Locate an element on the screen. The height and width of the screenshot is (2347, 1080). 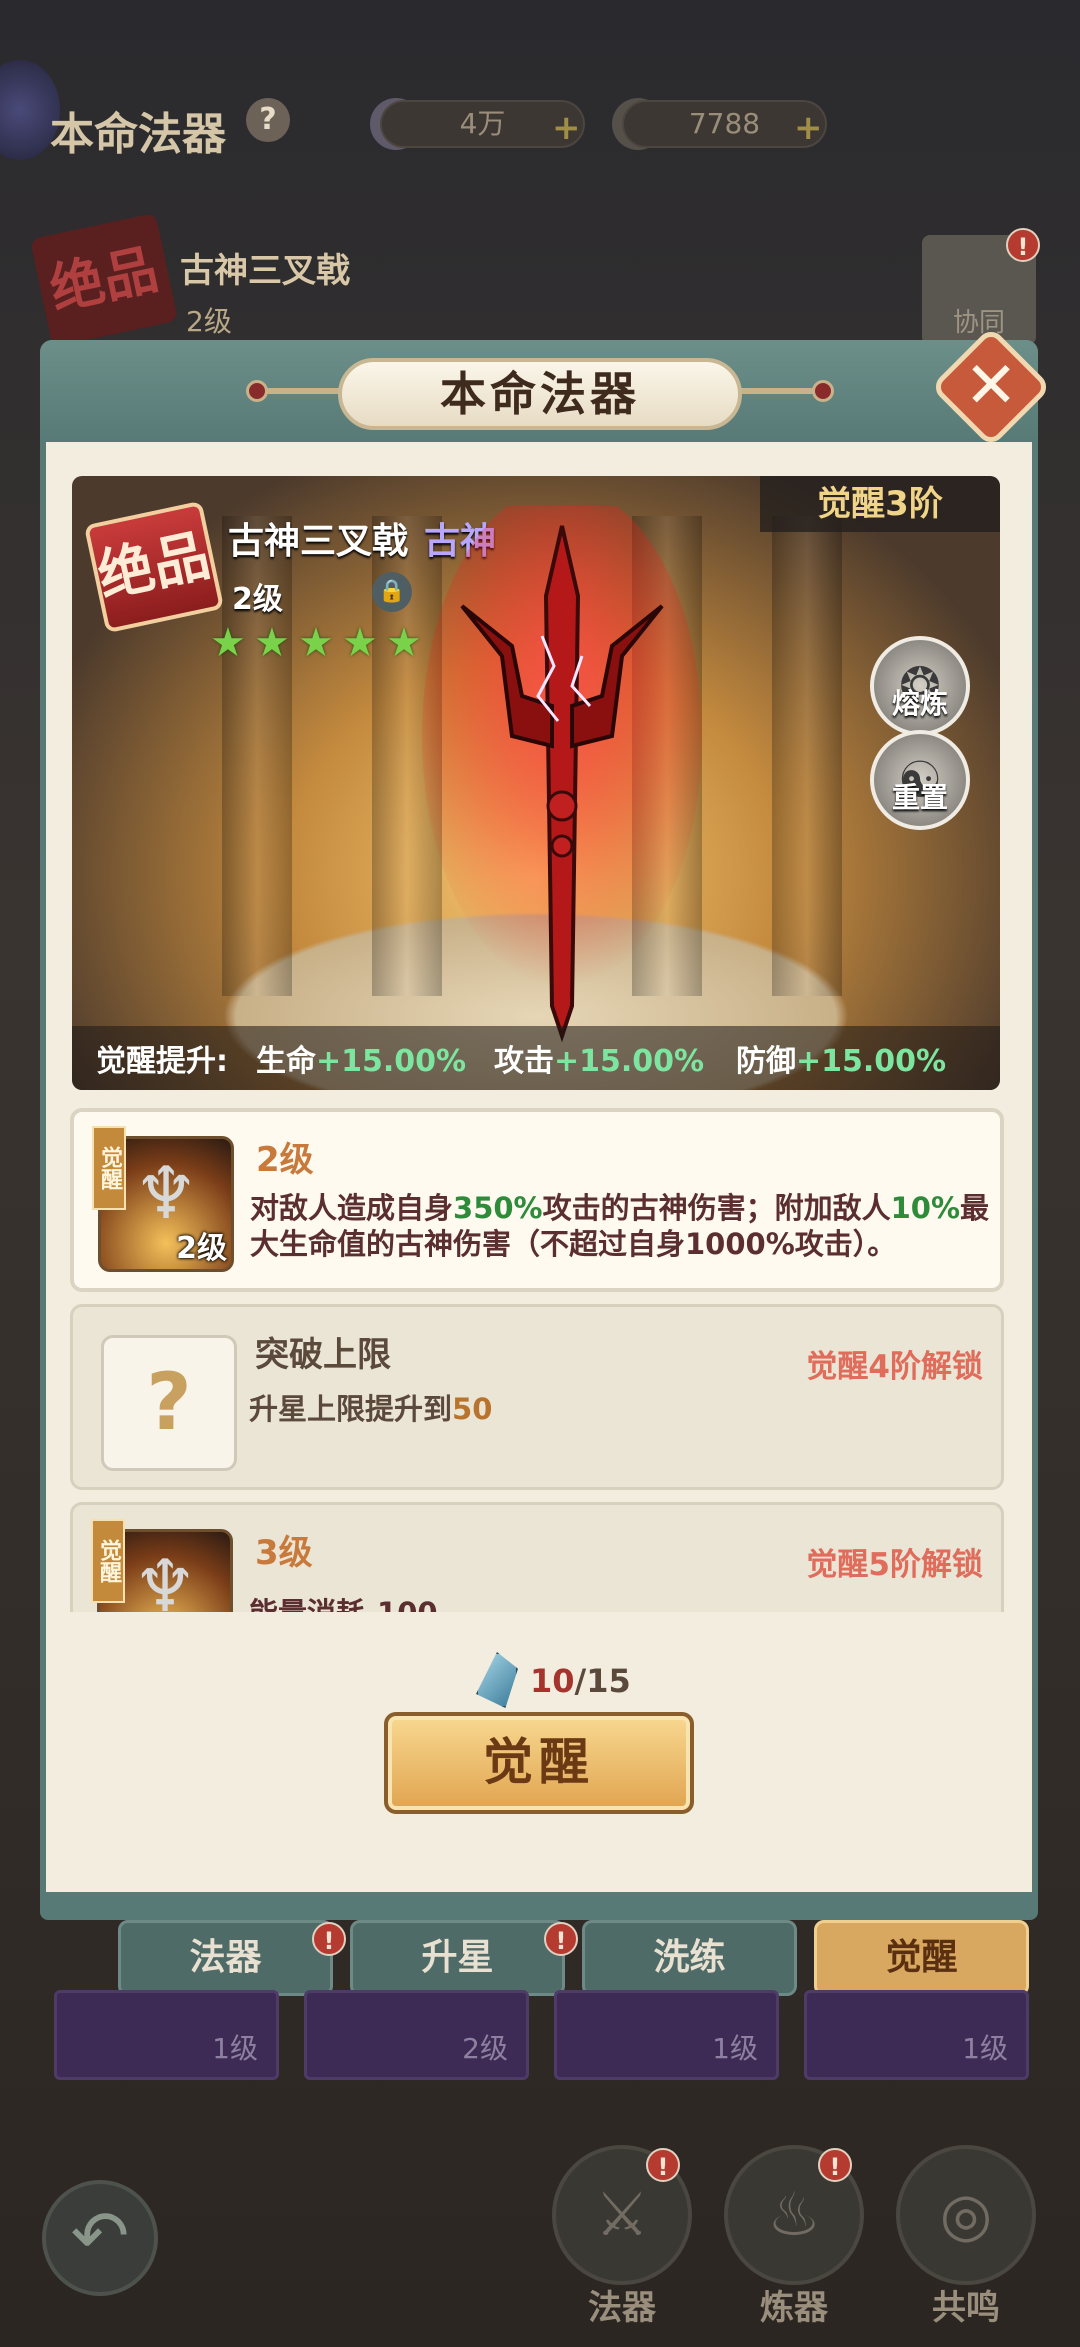
skill-description: 能量消耗-100 is located at coordinates (619, 1603).